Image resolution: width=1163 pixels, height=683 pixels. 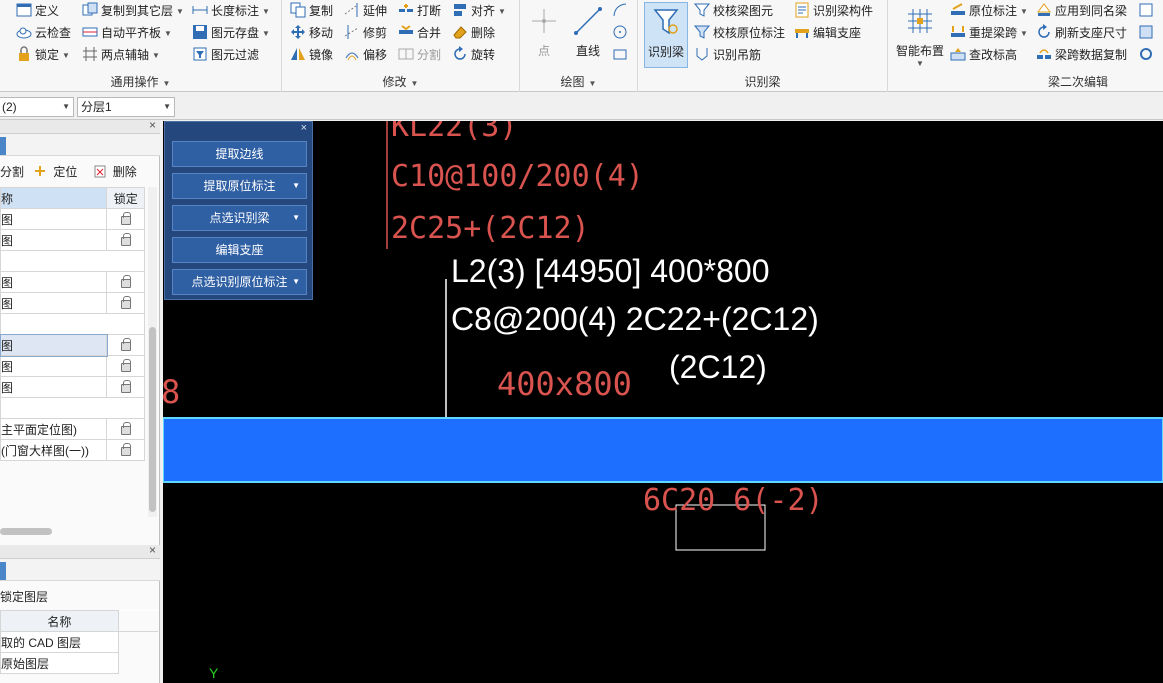 What do you see at coordinates (474, 33) in the screenshot?
I see `delete-button: 删除` at bounding box center [474, 33].